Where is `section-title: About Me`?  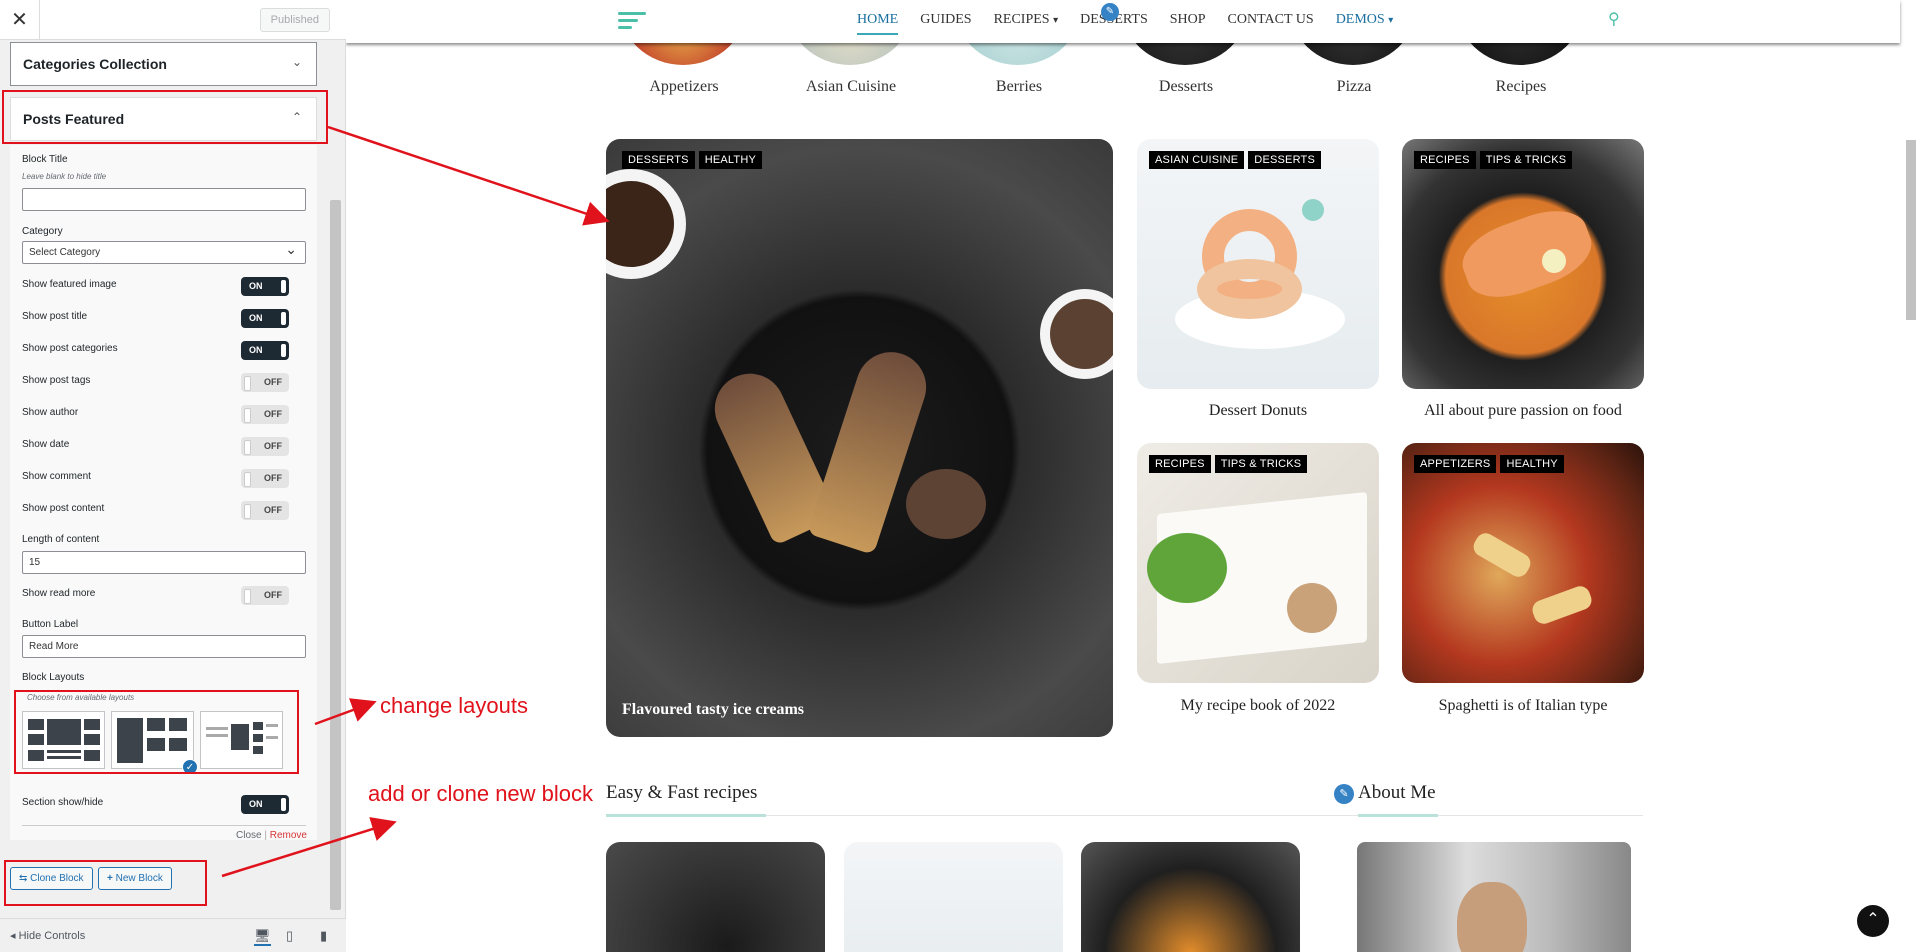
section-title: About Me is located at coordinates (1397, 792).